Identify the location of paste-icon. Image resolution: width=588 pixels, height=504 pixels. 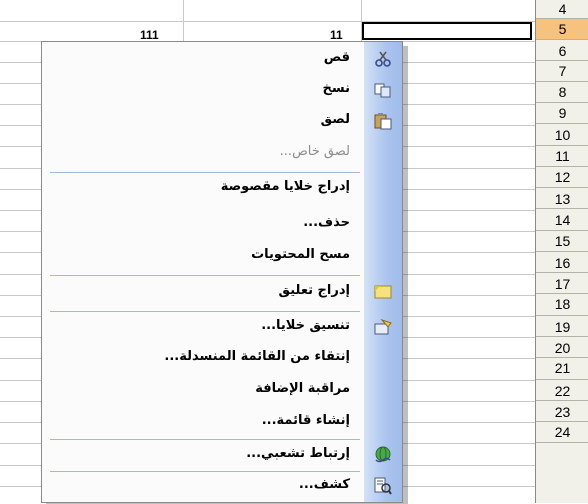
(383, 121).